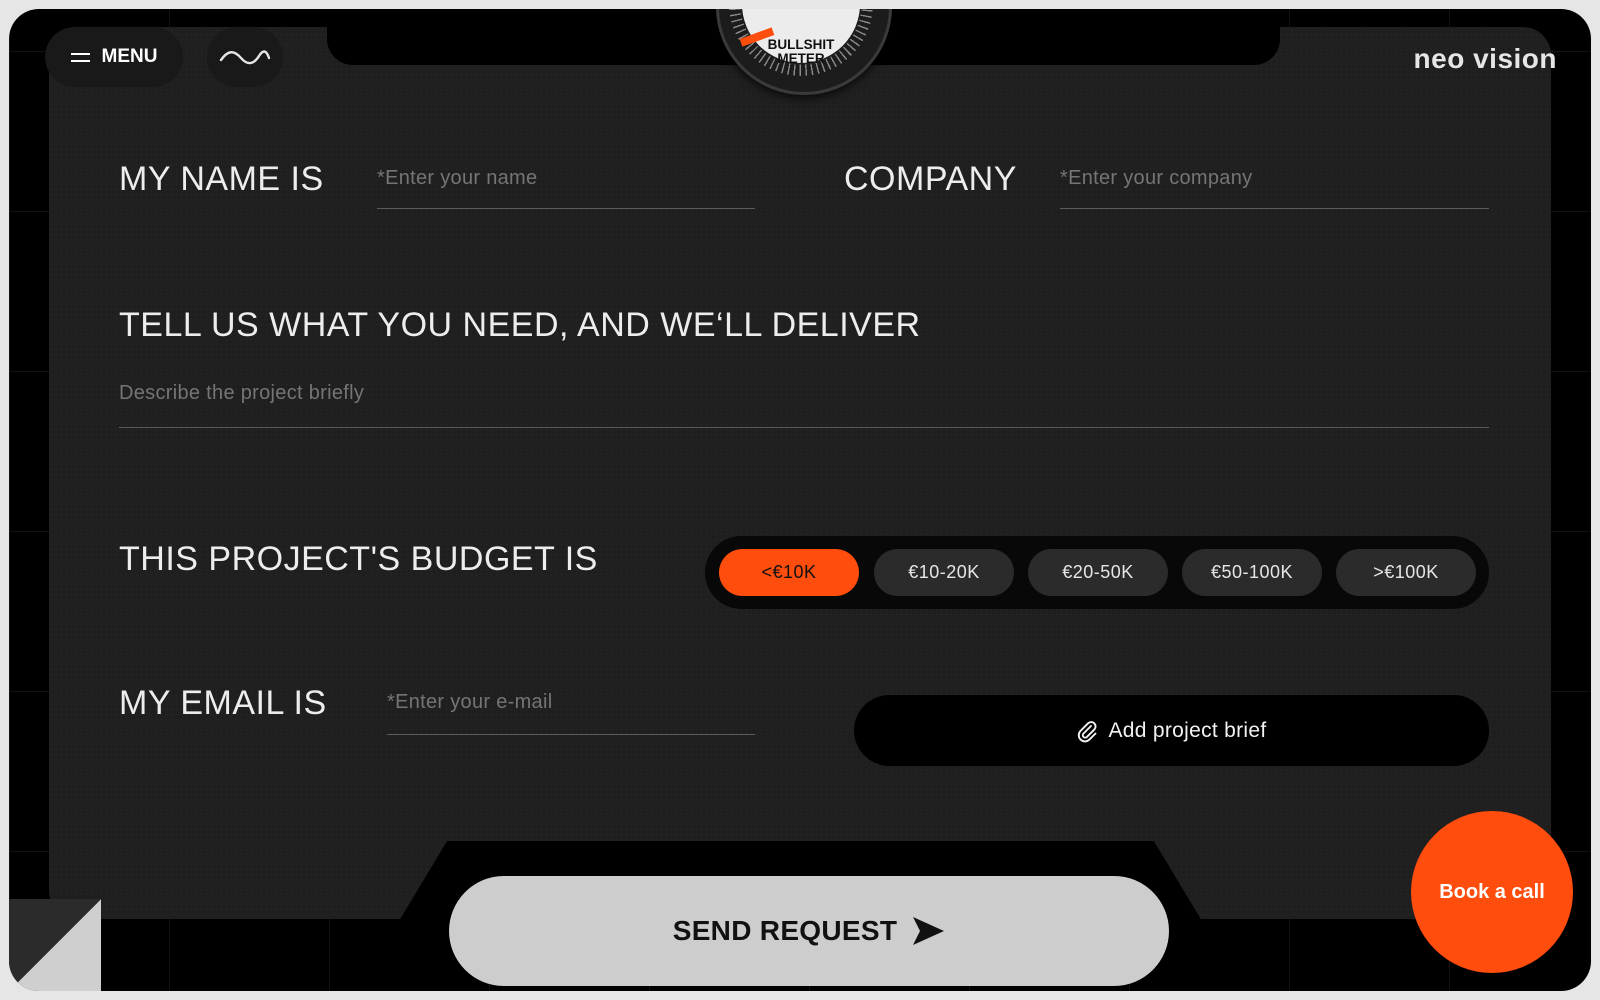  I want to click on send-arrow-icon, so click(929, 931).